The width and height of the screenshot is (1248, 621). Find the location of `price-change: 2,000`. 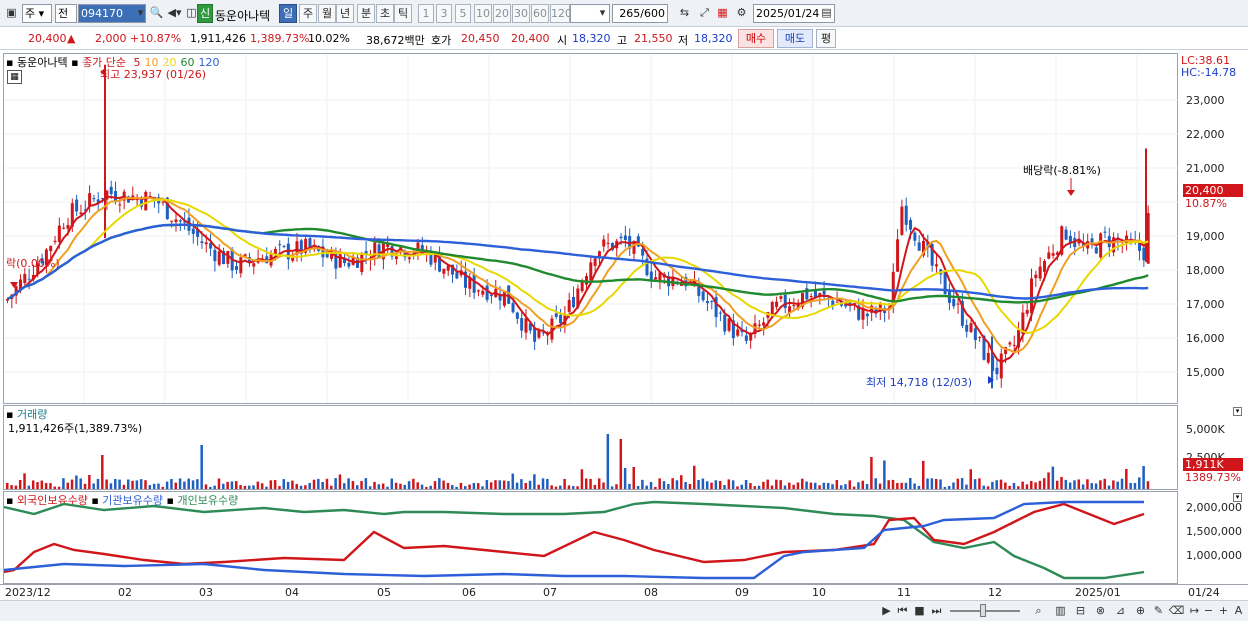

price-change: 2,000 is located at coordinates (111, 38).